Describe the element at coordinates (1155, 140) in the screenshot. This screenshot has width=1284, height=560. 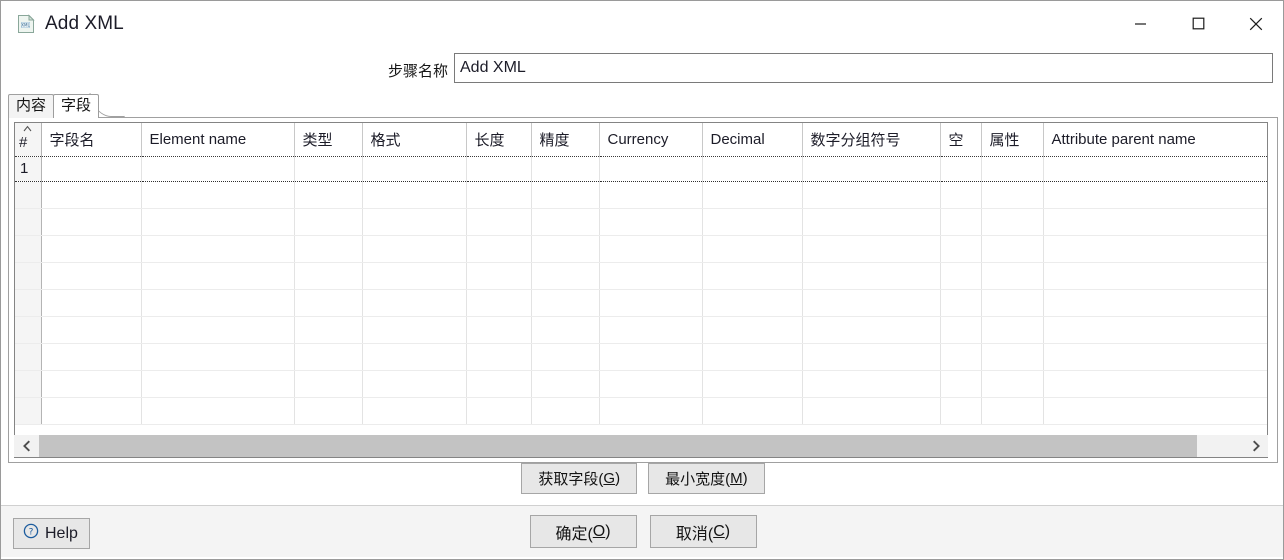
I see `column-header-attrparent: Attribute parent name` at that location.